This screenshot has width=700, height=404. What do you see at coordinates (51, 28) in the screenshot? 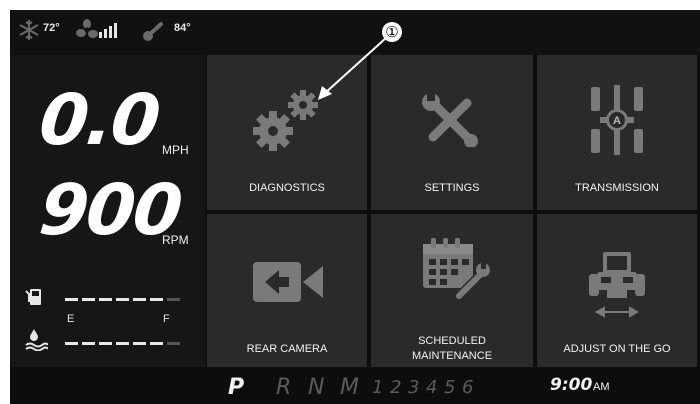
I see `ac-temp: 72°` at bounding box center [51, 28].